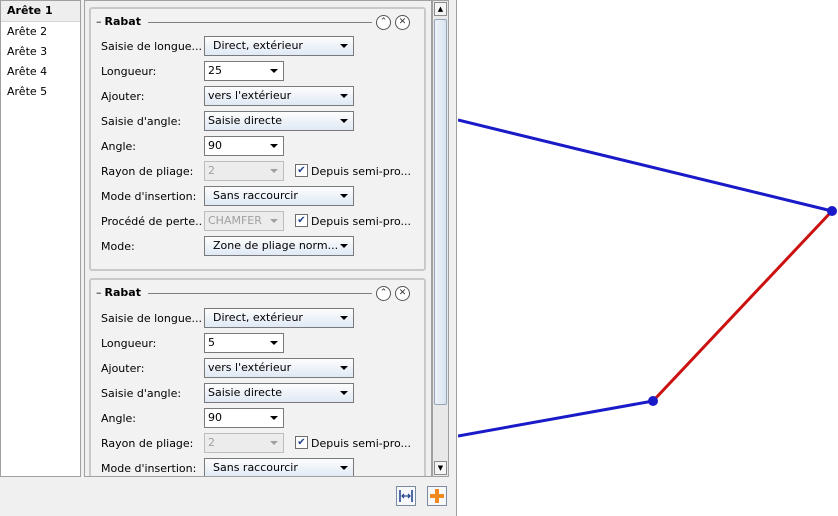 This screenshot has width=838, height=516. What do you see at coordinates (40, 11) in the screenshot?
I see `edge-item-1: Arête 1` at bounding box center [40, 11].